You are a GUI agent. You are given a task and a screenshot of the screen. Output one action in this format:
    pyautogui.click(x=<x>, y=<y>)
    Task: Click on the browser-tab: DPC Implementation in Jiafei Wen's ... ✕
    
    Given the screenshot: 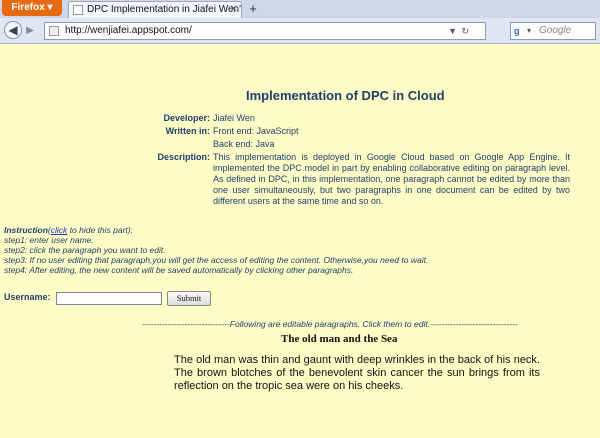 What is the action you would take?
    pyautogui.click(x=155, y=9)
    